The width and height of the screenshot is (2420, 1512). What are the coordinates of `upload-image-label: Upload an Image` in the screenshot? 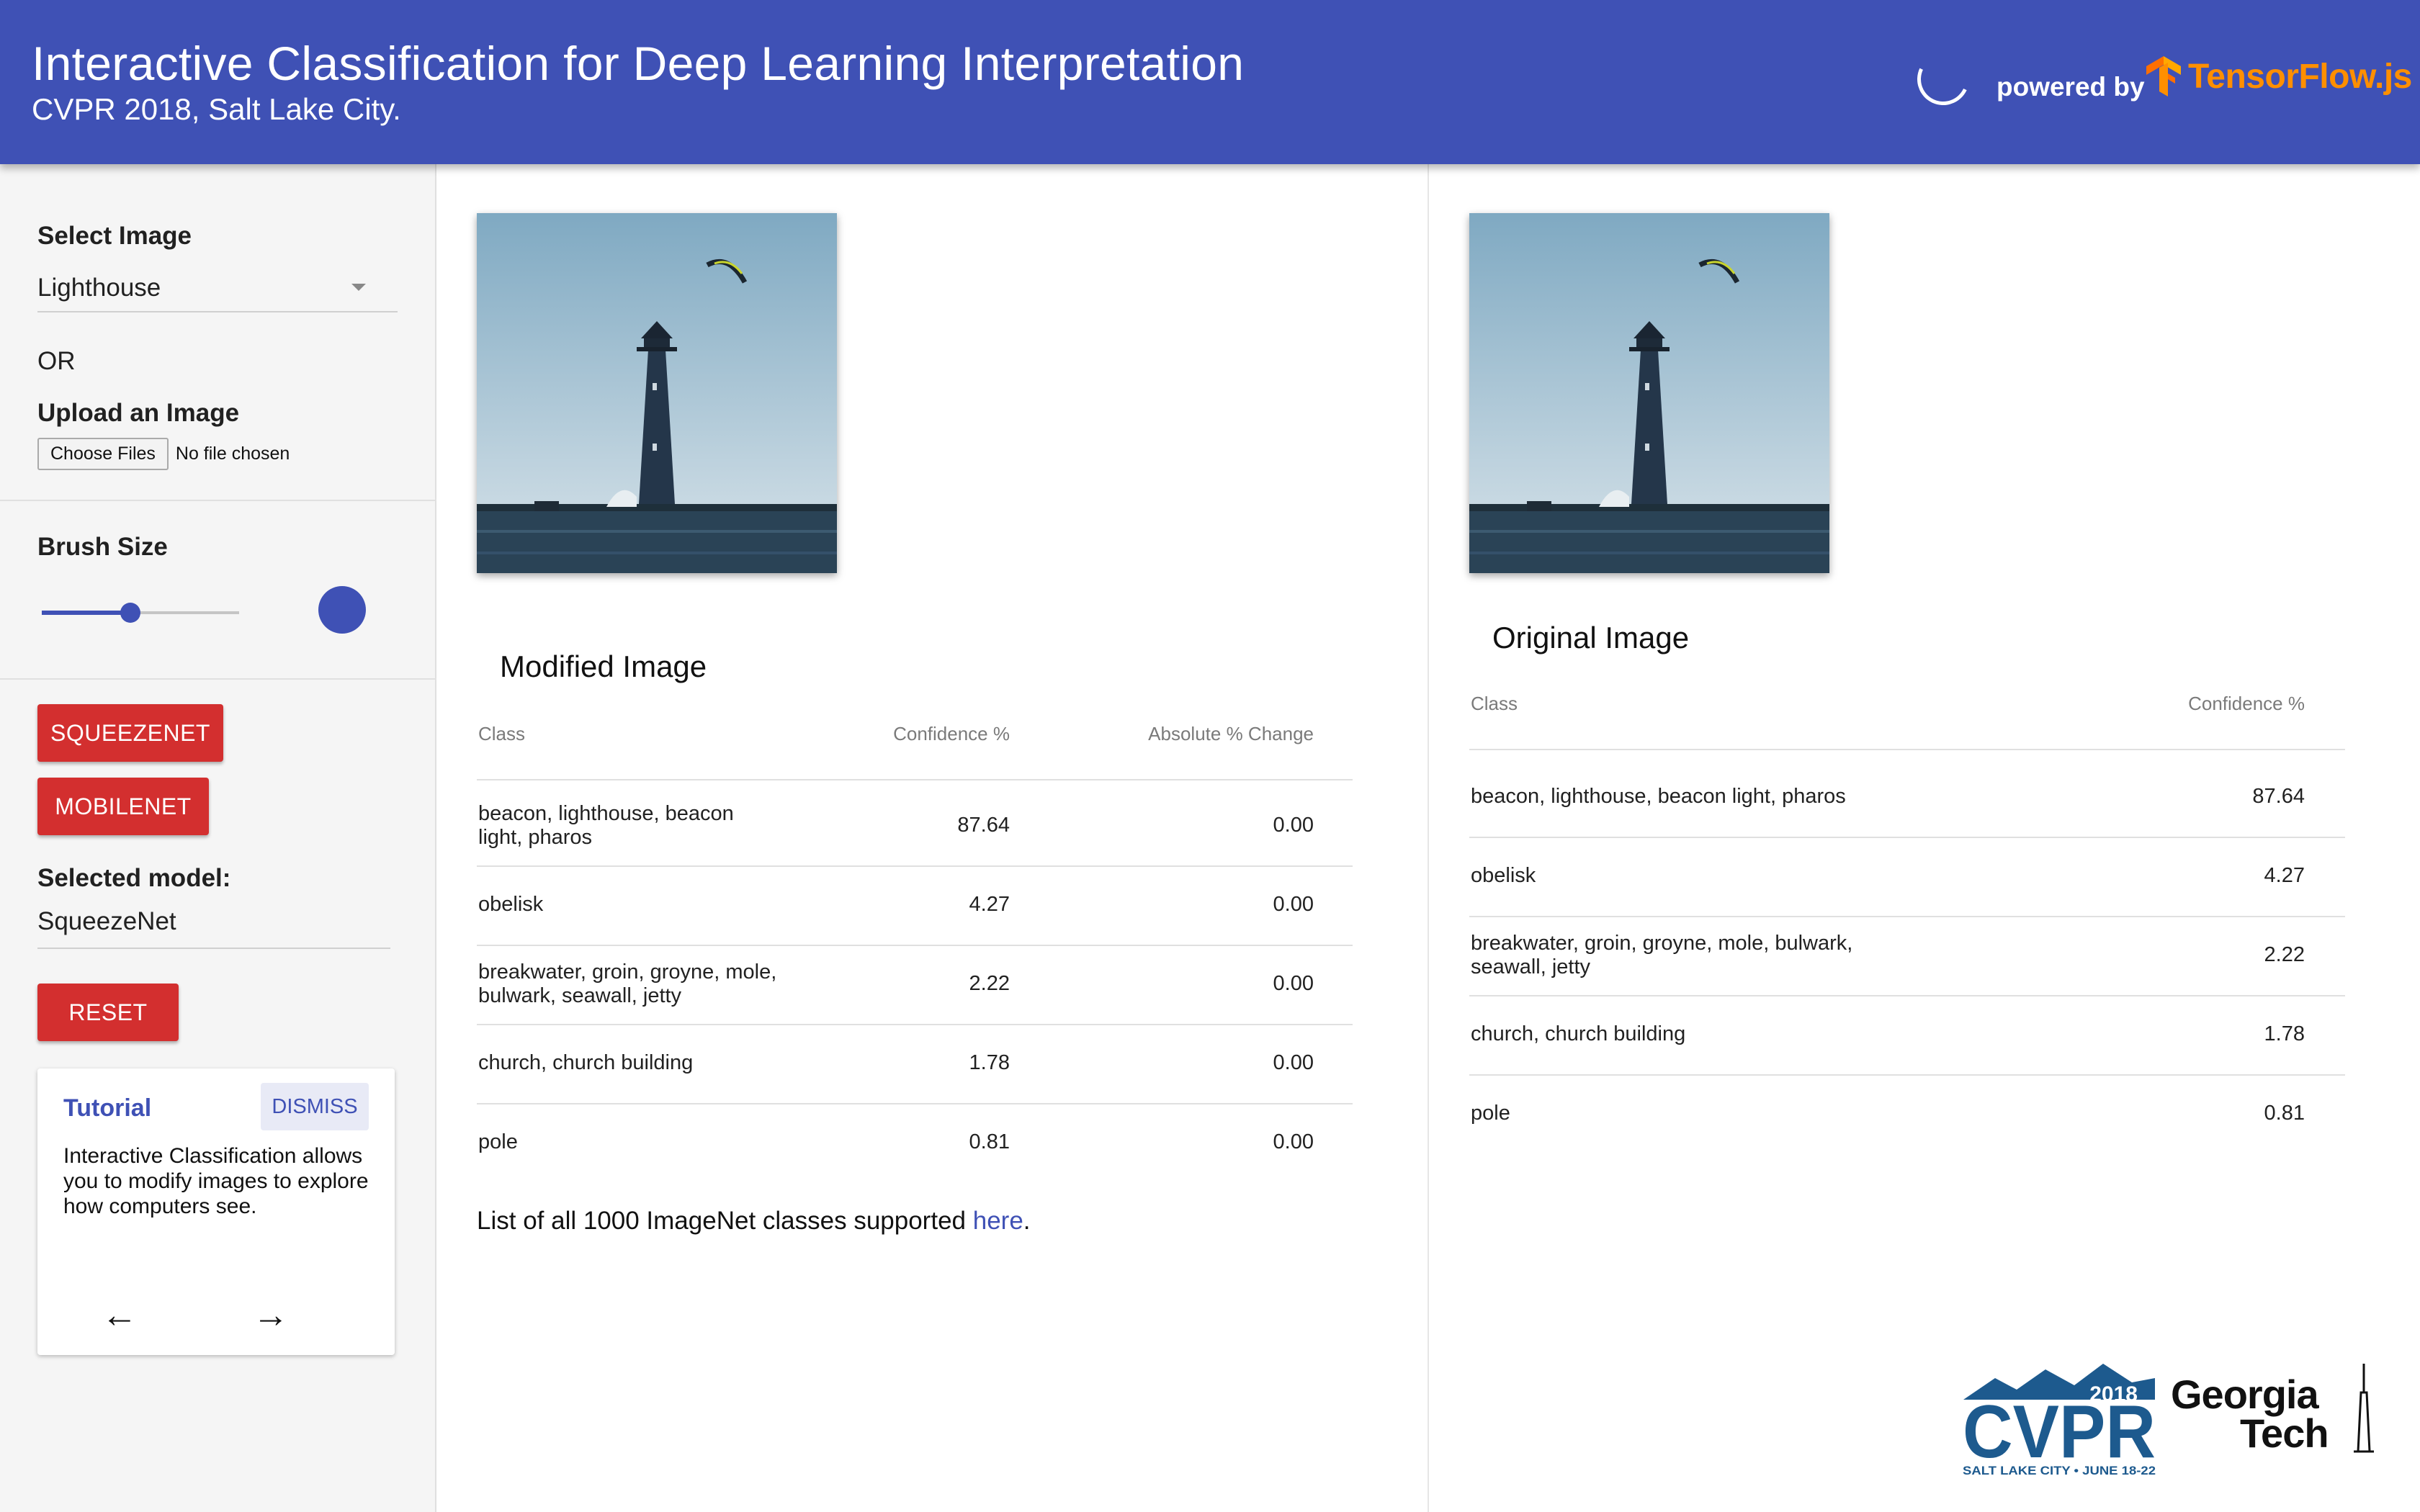 It's located at (138, 413).